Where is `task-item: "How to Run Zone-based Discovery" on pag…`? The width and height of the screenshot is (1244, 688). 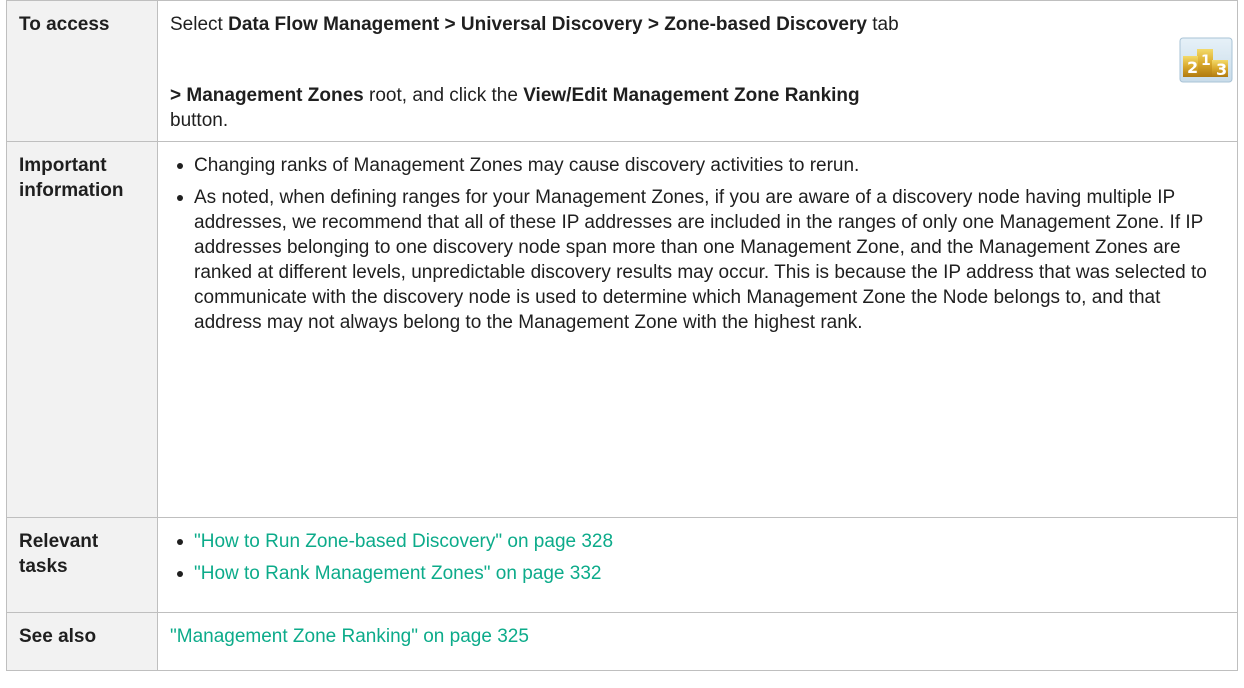 task-item: "How to Run Zone-based Discovery" on pag… is located at coordinates (697, 541).